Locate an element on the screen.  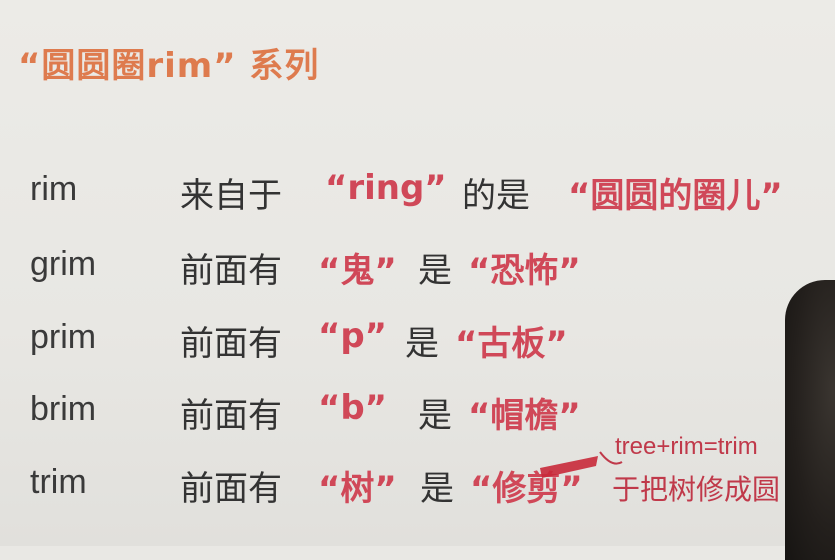
annotation-connector is located at coordinates (611, 458).